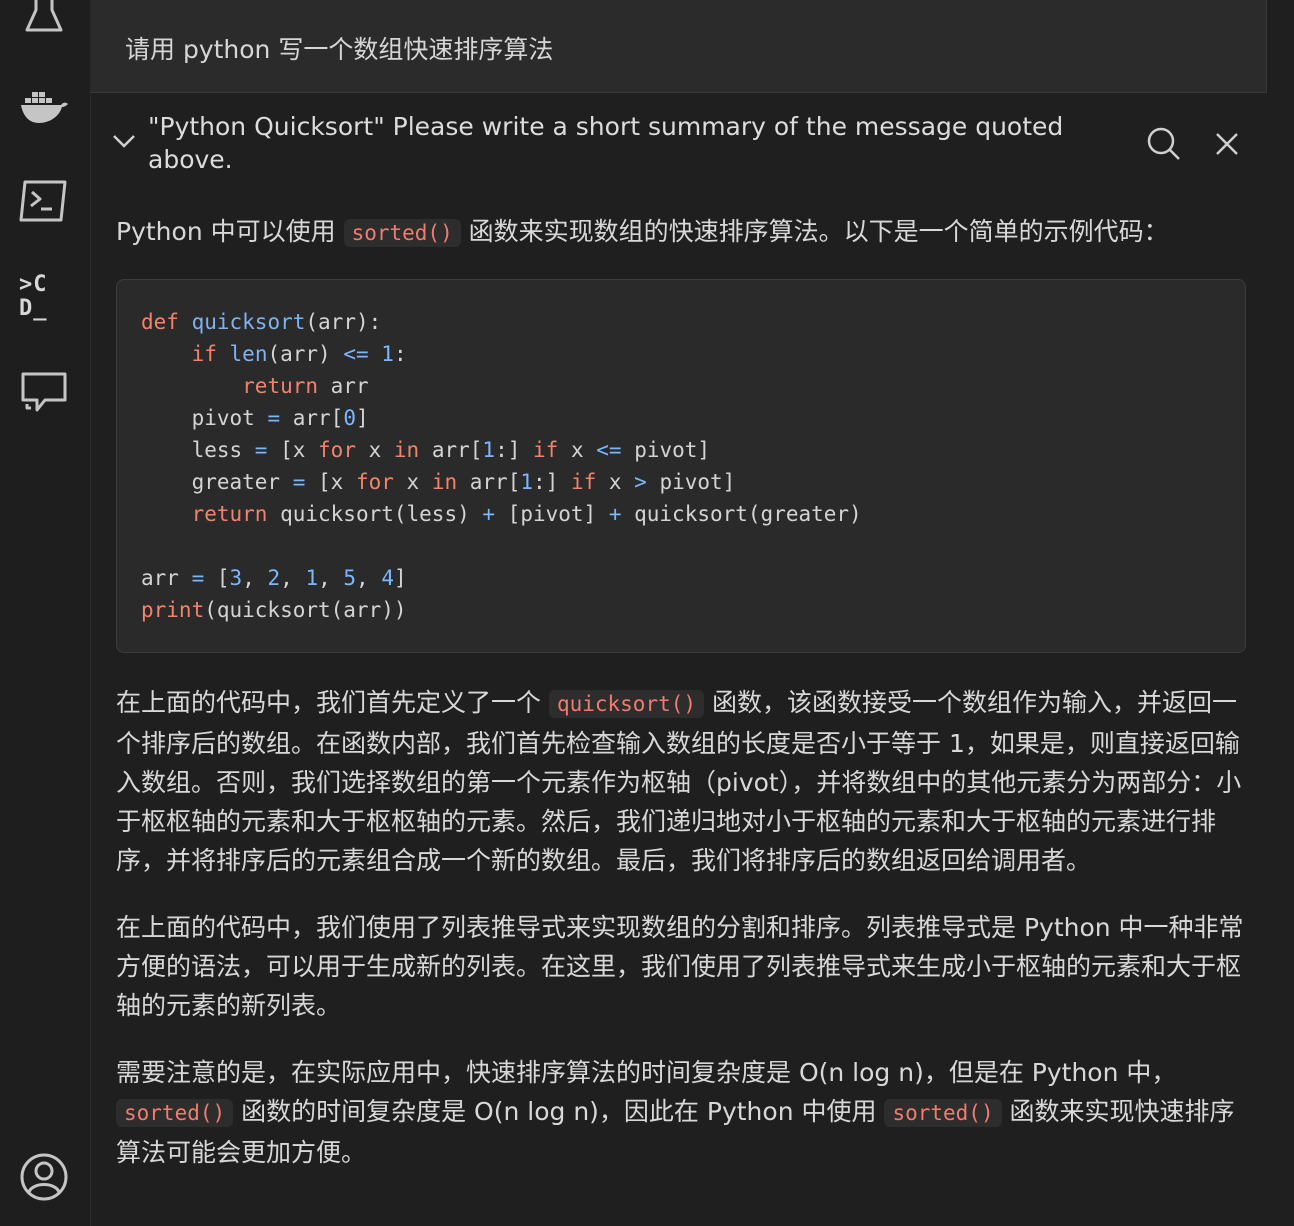 The width and height of the screenshot is (1294, 1226). Describe the element at coordinates (230, 231) in the screenshot. I see `text-fragment: Python 中可以使用` at that location.